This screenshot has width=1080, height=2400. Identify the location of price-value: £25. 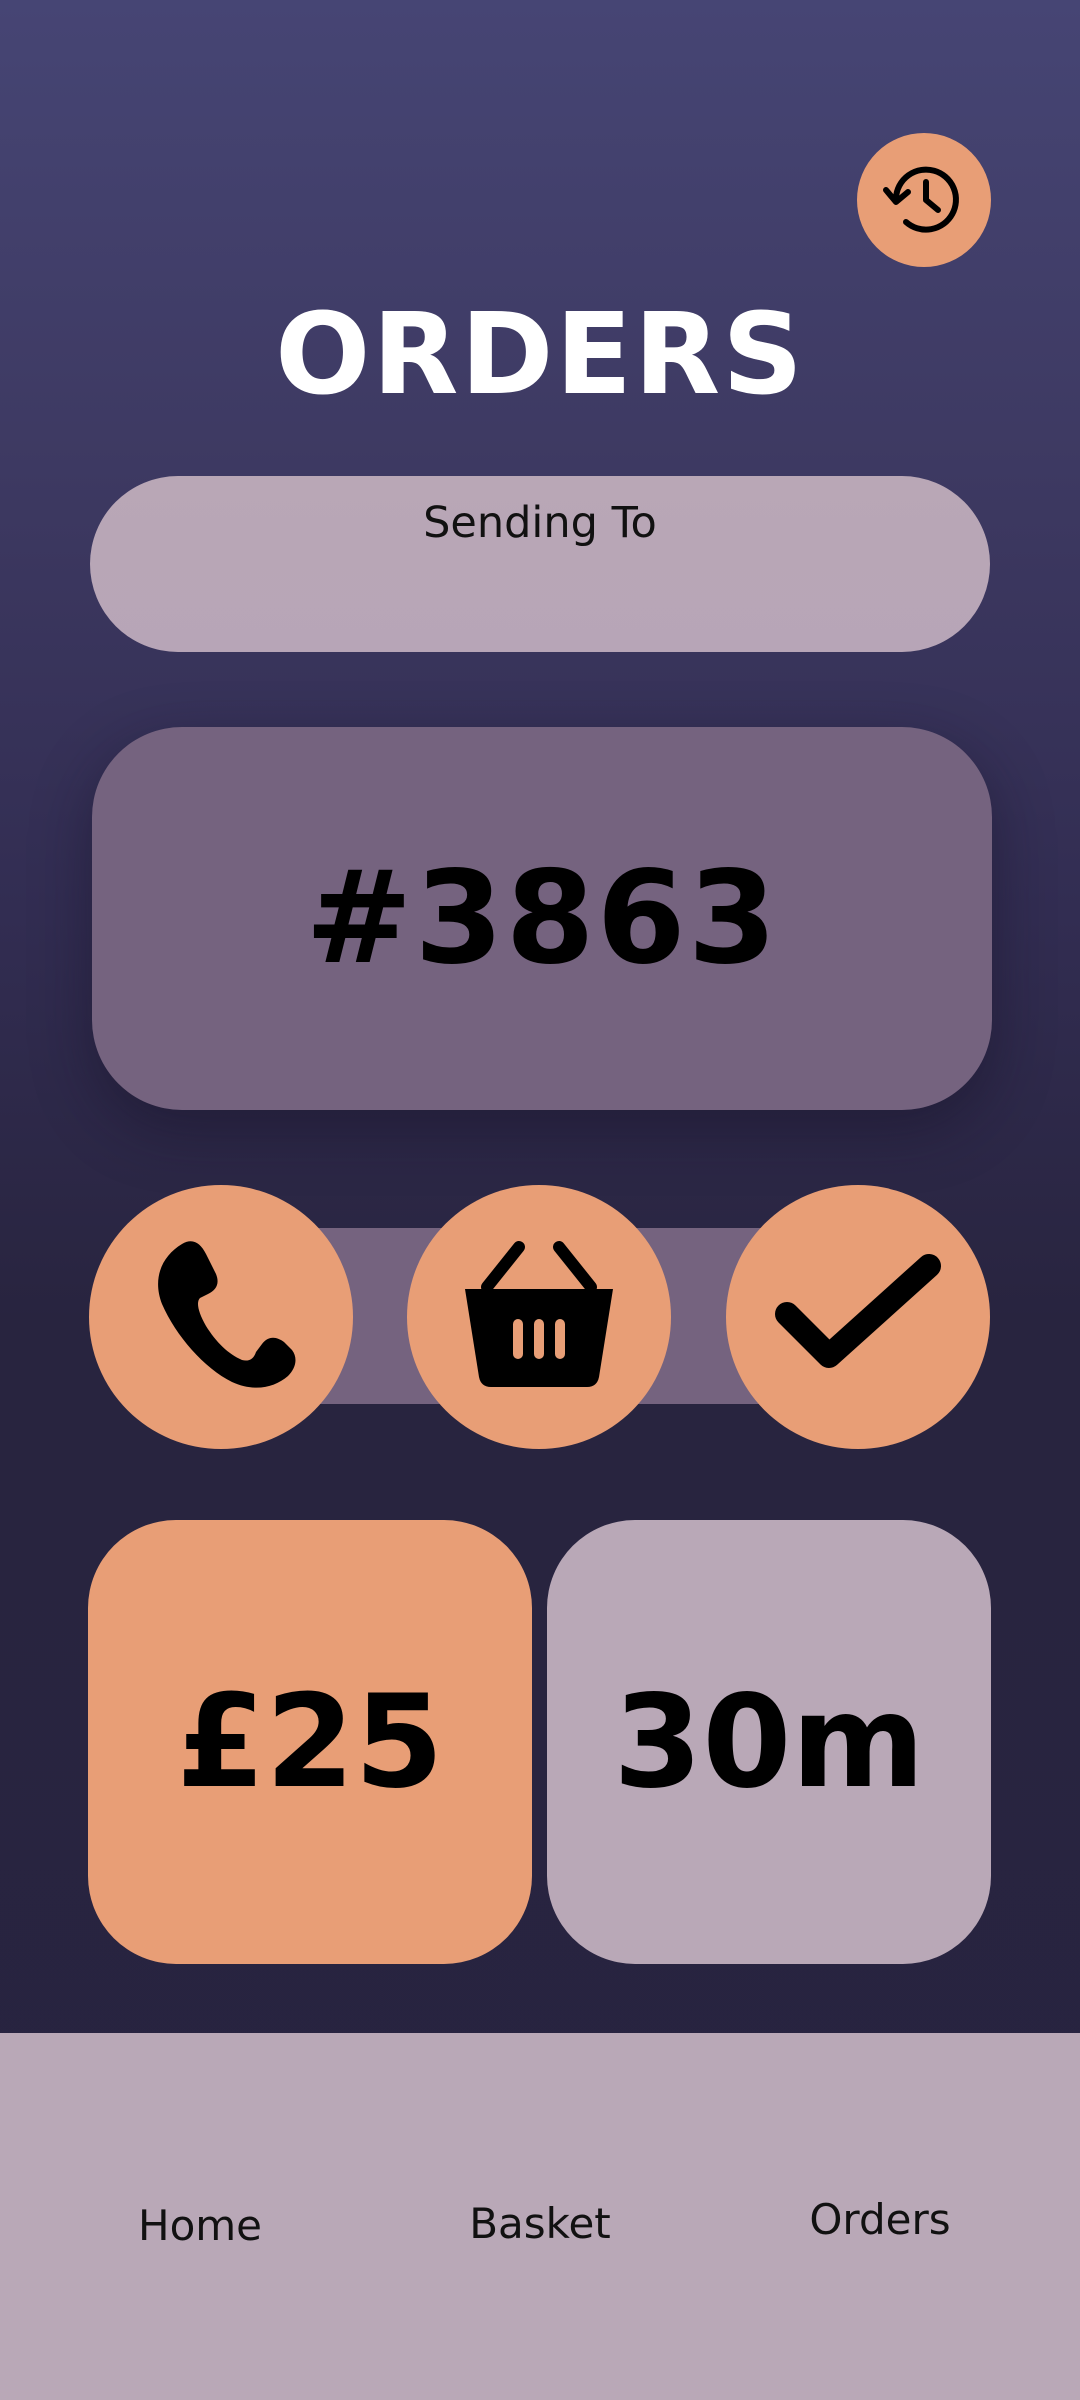
(310, 1742).